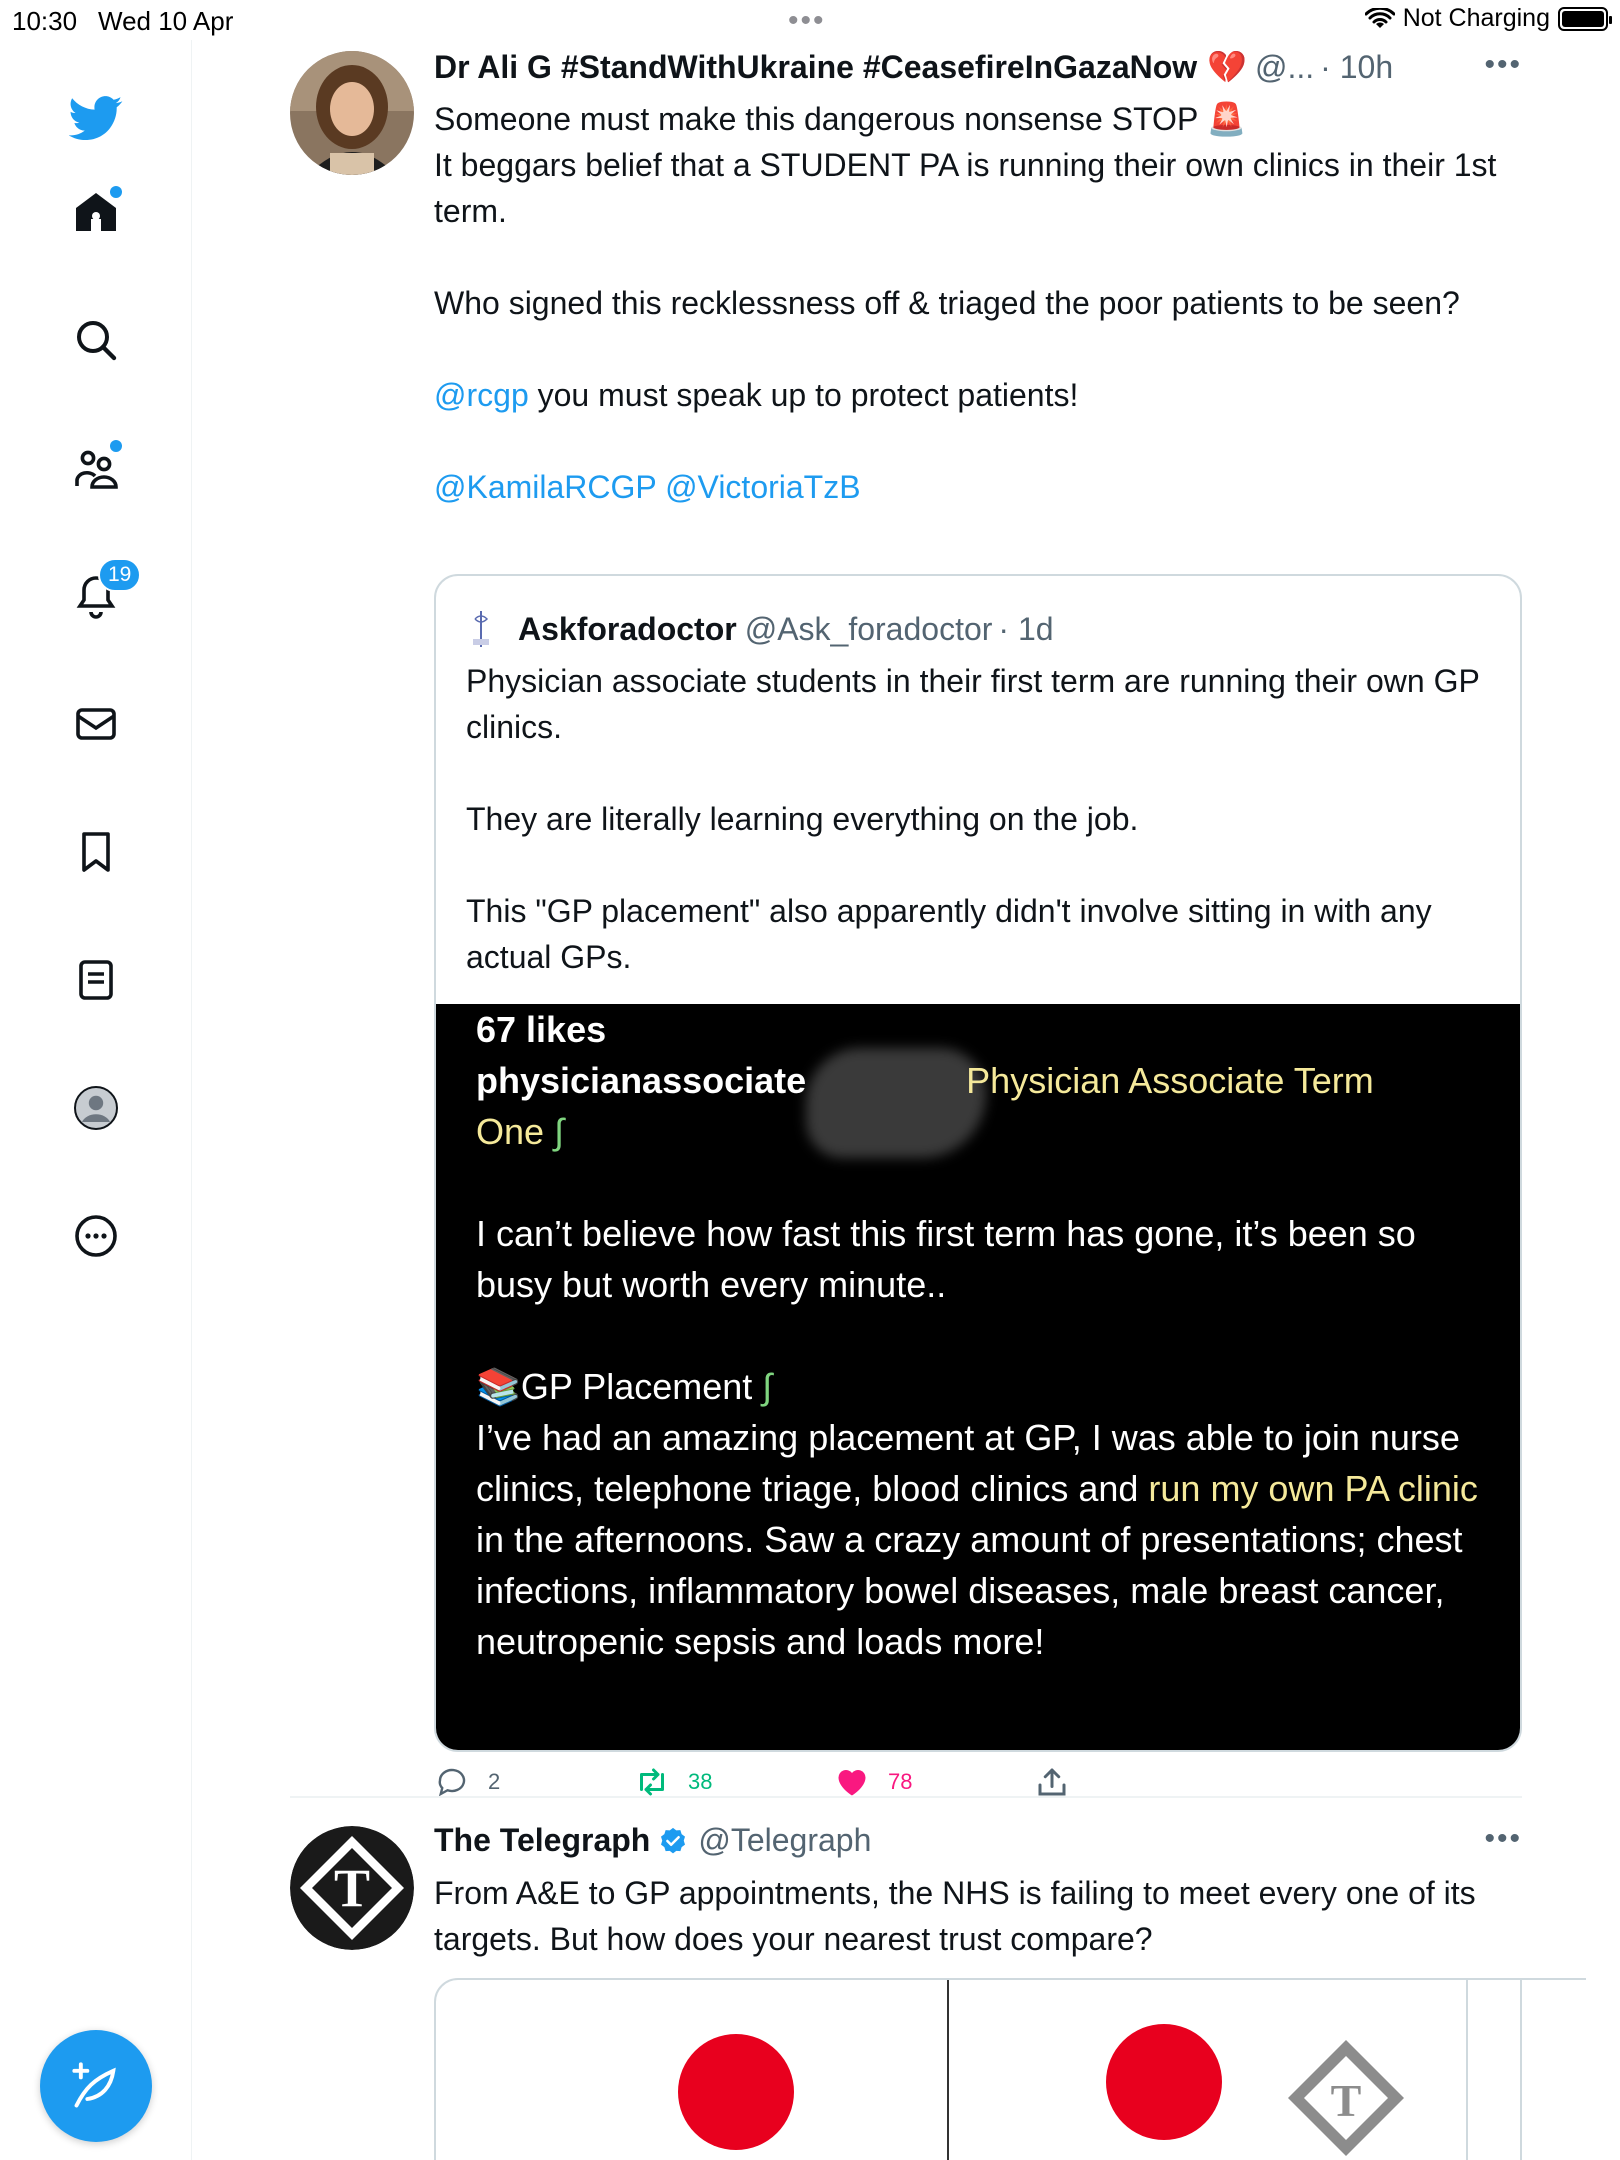 This screenshot has height=2160, width=1620. I want to click on mention-link: @KamilaRCGP, so click(545, 487).